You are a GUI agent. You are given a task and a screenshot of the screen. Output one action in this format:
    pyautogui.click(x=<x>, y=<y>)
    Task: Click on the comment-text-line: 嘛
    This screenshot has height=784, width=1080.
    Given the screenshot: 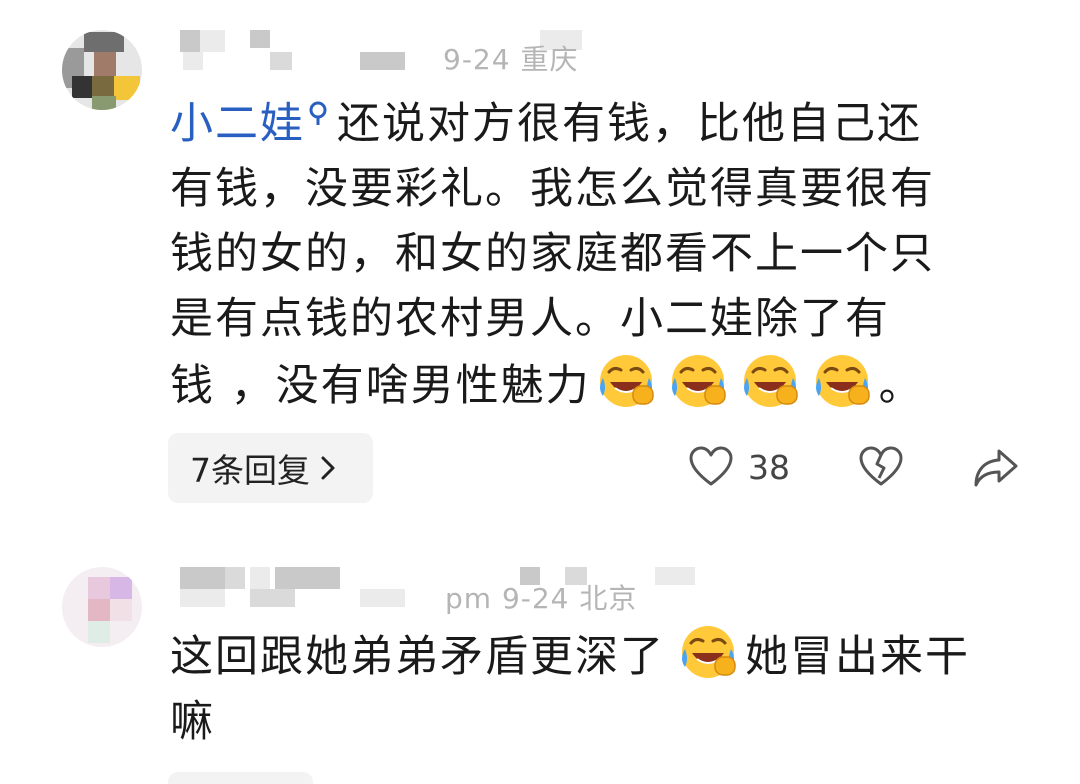 What is the action you would take?
    pyautogui.click(x=192, y=722)
    